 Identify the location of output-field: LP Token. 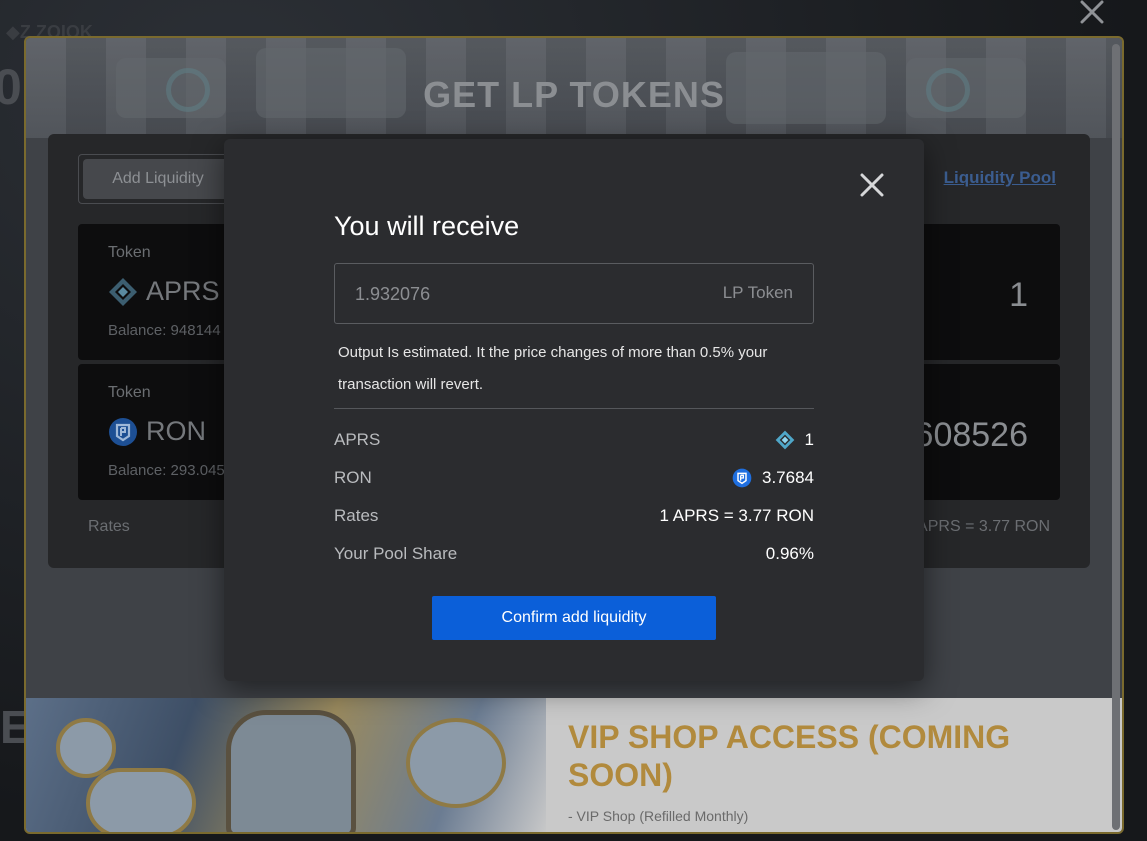
(574, 293).